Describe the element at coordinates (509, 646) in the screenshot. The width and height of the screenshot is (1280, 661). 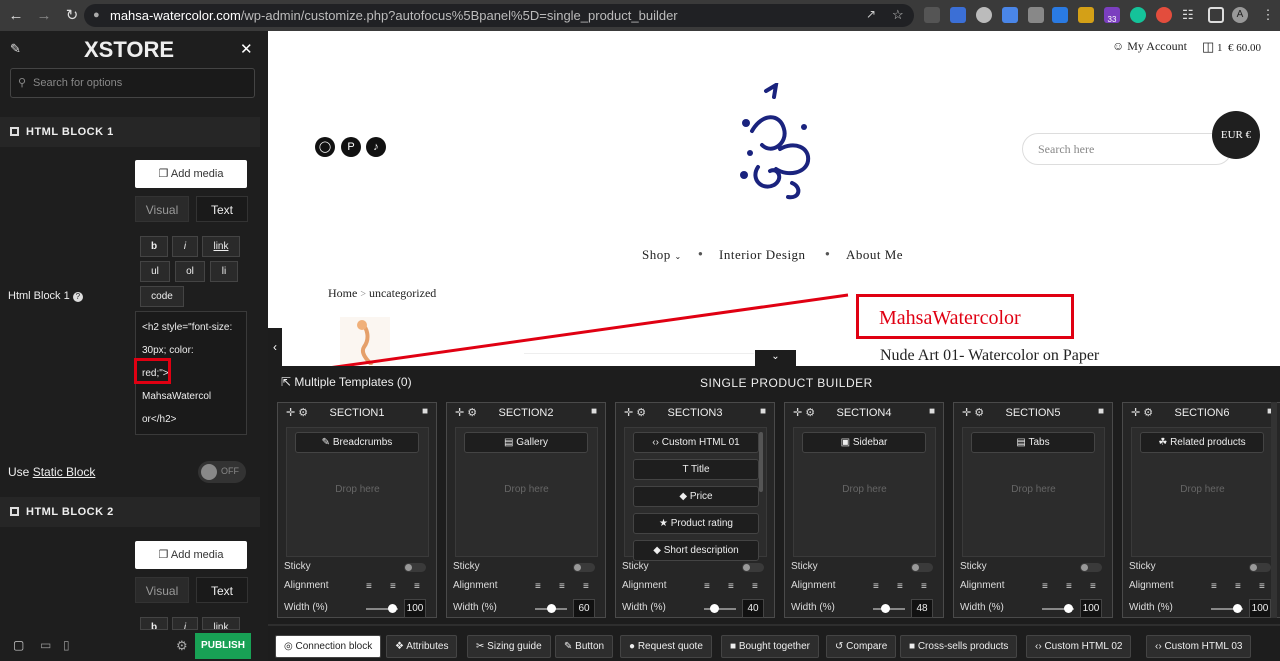
I see `palette-block: ✂ Sizing guide` at that location.